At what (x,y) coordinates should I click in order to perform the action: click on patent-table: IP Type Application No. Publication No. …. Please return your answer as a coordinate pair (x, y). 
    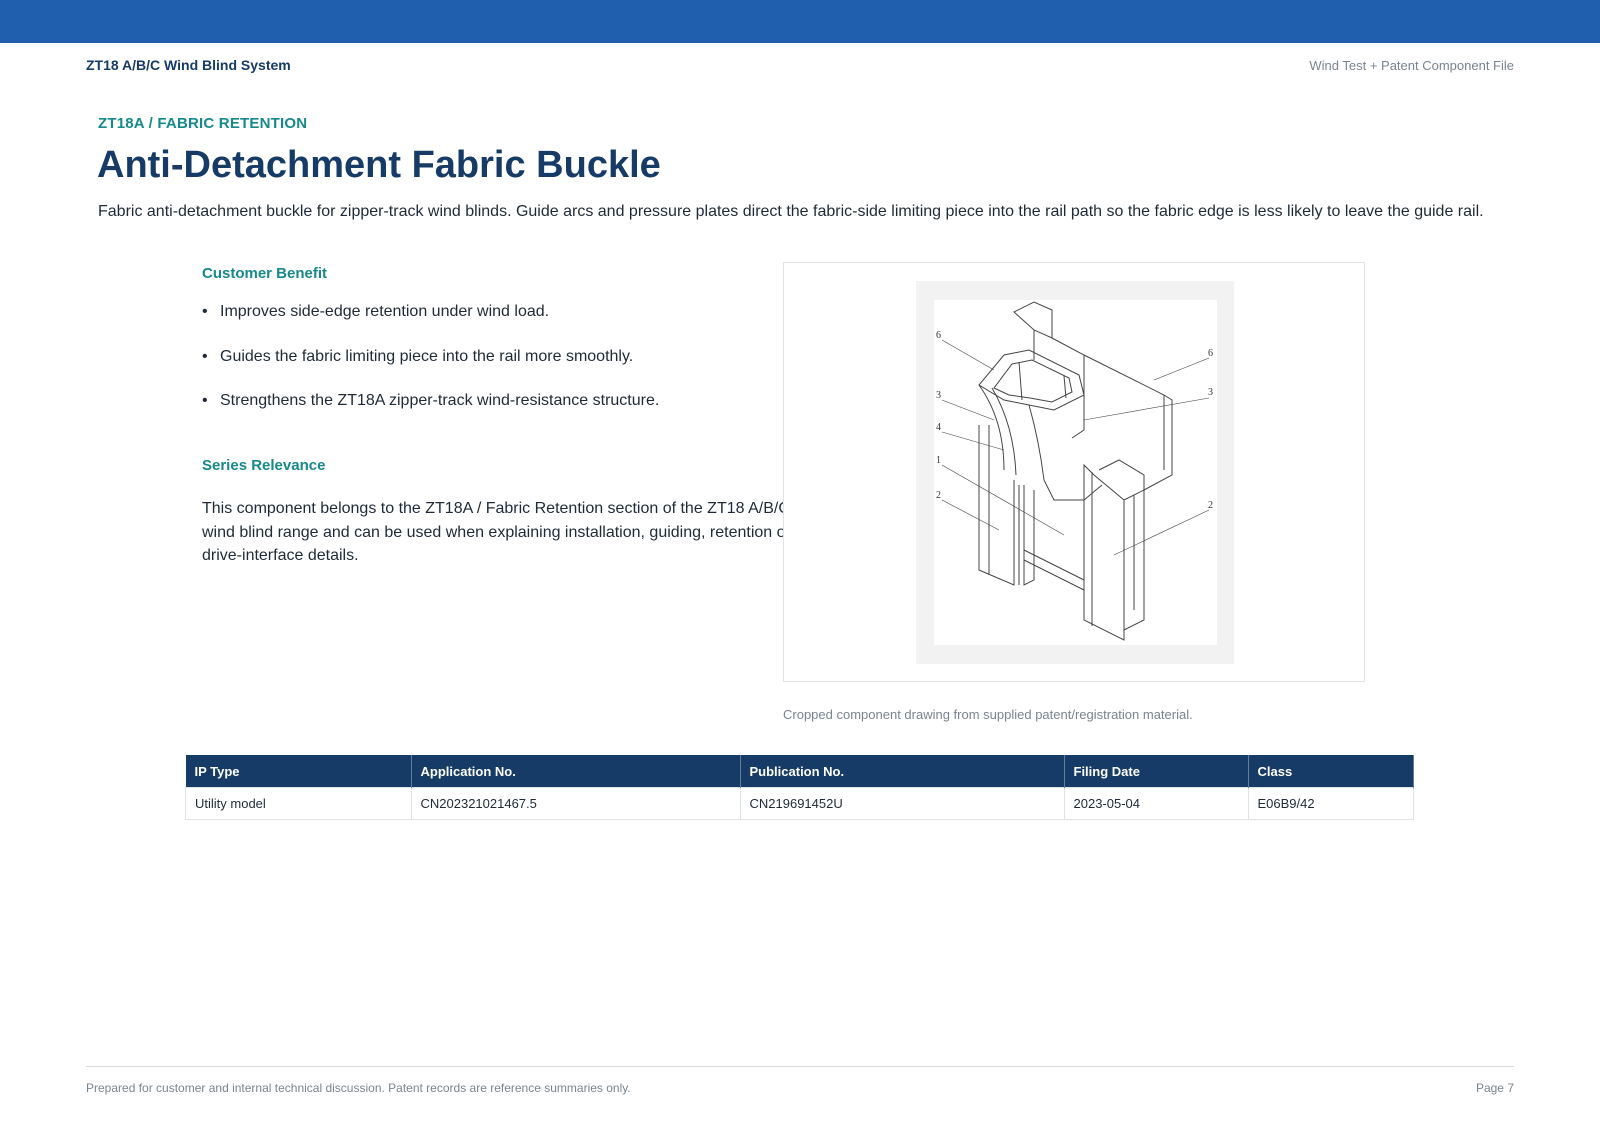
    Looking at the image, I should click on (799, 787).